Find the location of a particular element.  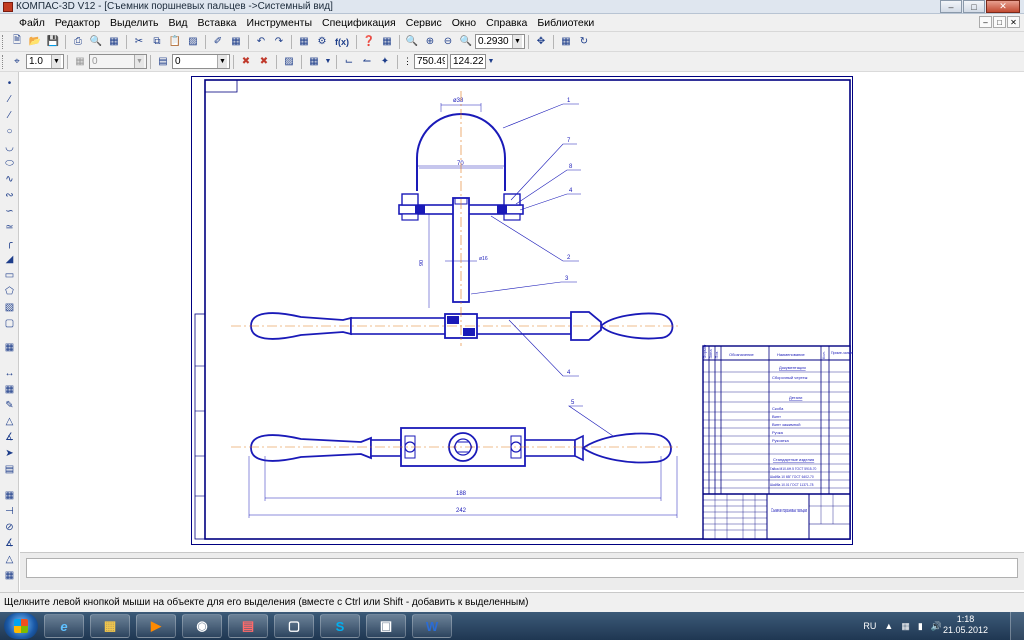

taskbar-skype: S is located at coordinates (340, 626).